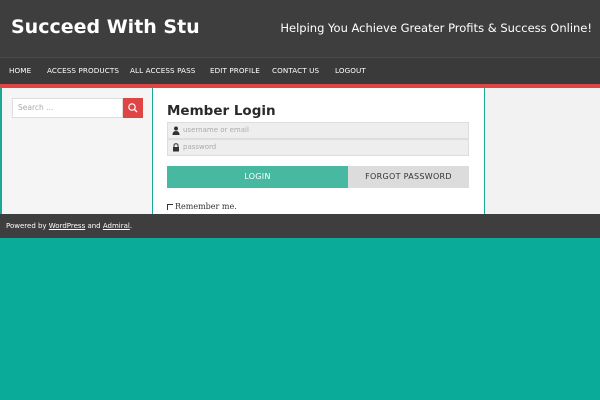 Image resolution: width=600 pixels, height=400 pixels. I want to click on footer-suffix: ., so click(131, 226).